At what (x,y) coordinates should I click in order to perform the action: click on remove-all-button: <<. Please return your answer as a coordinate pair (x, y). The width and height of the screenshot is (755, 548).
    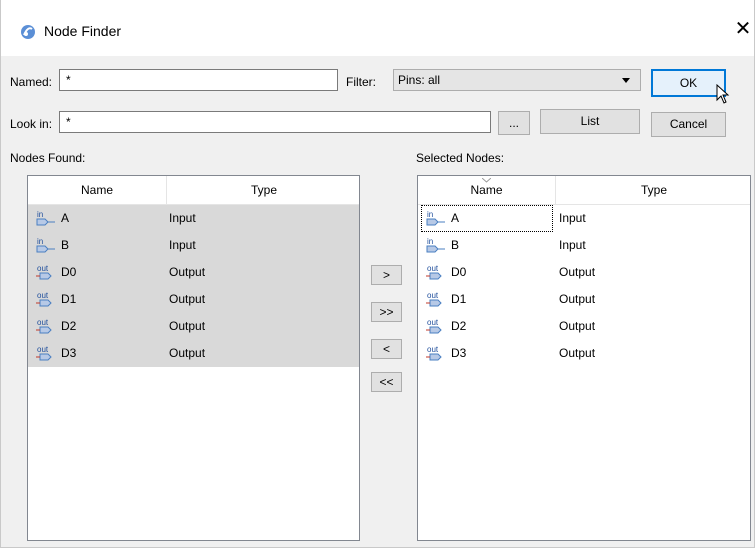
    Looking at the image, I should click on (386, 382).